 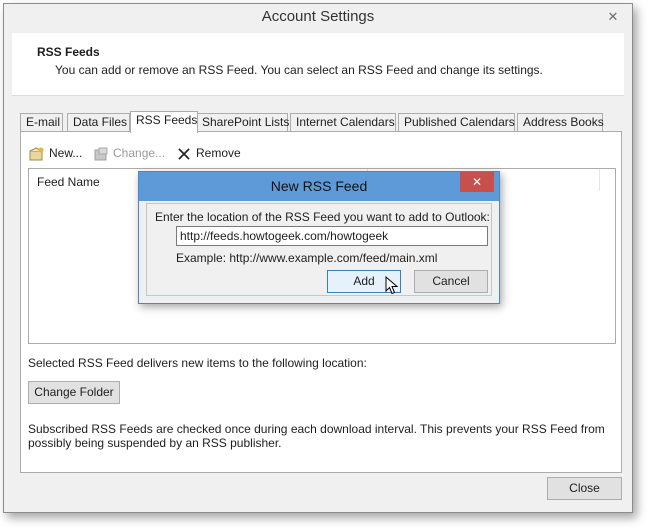 I want to click on remove-button-label: Remove, so click(x=218, y=153).